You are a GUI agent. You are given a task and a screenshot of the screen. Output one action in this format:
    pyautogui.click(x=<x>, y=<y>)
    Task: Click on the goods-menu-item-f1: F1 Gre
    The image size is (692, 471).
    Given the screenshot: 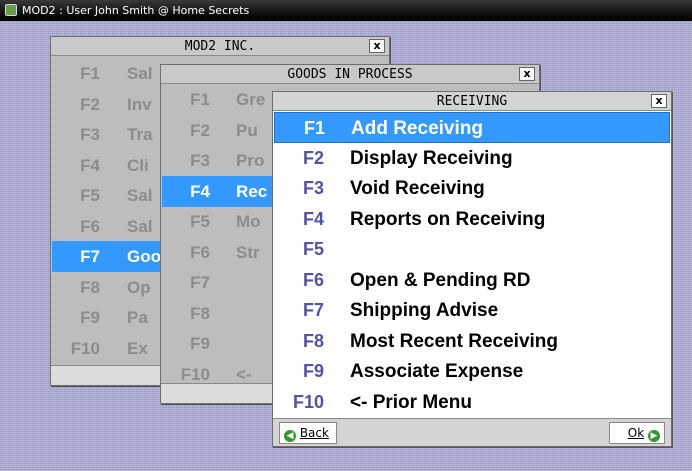 What is the action you would take?
    pyautogui.click(x=218, y=99)
    